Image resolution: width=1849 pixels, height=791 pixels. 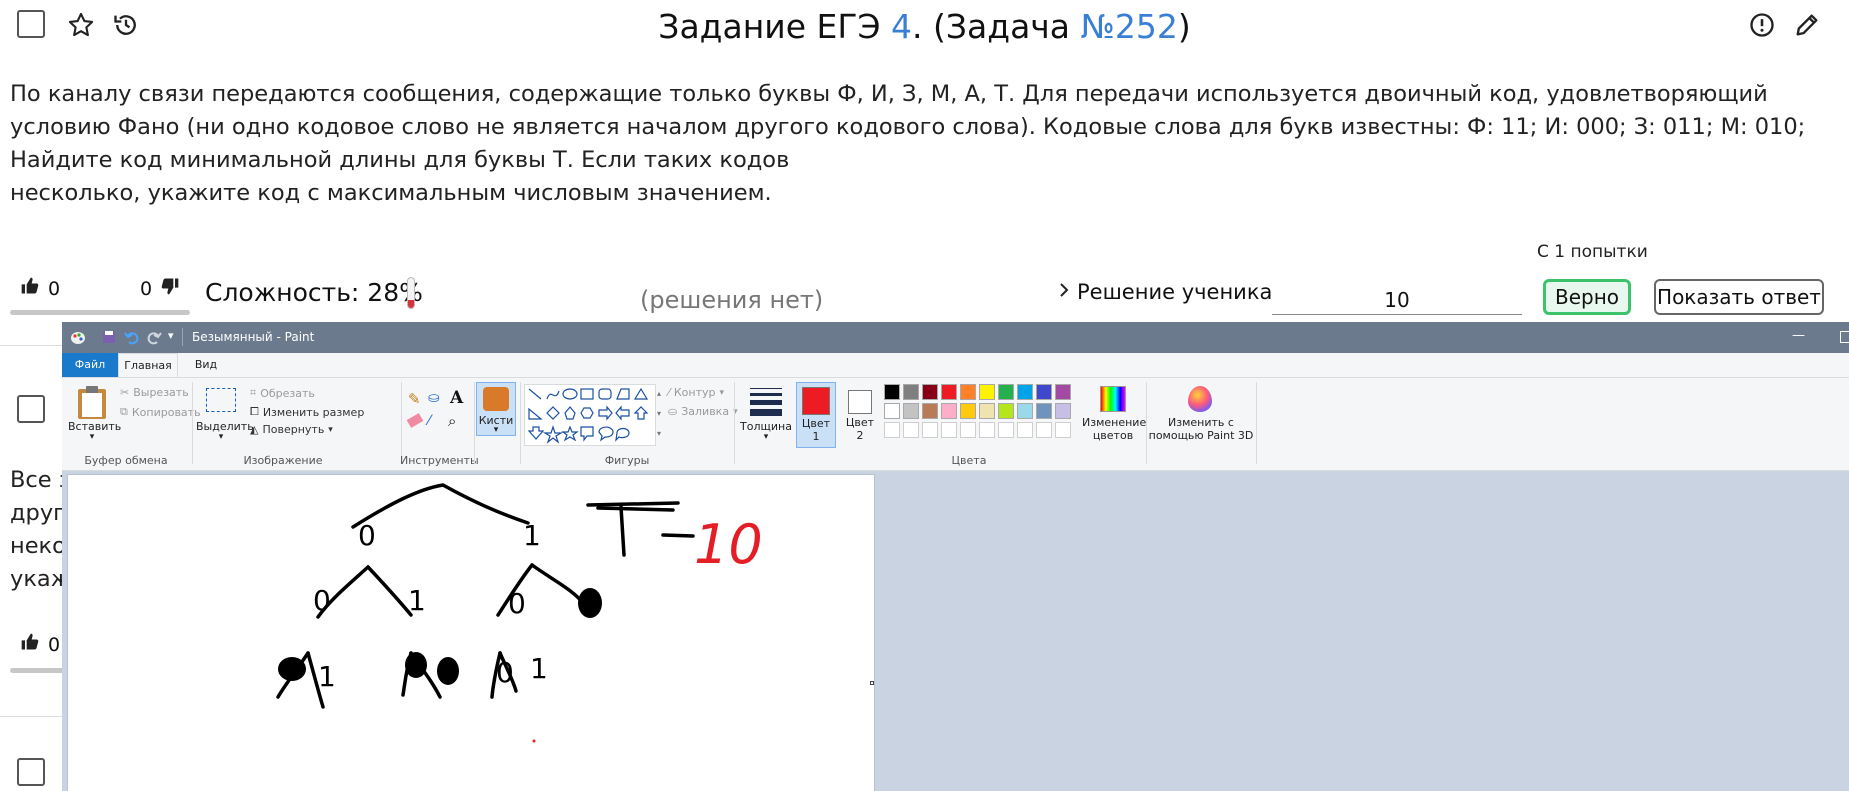 I want to click on like-control-2: 0, so click(x=40, y=644).